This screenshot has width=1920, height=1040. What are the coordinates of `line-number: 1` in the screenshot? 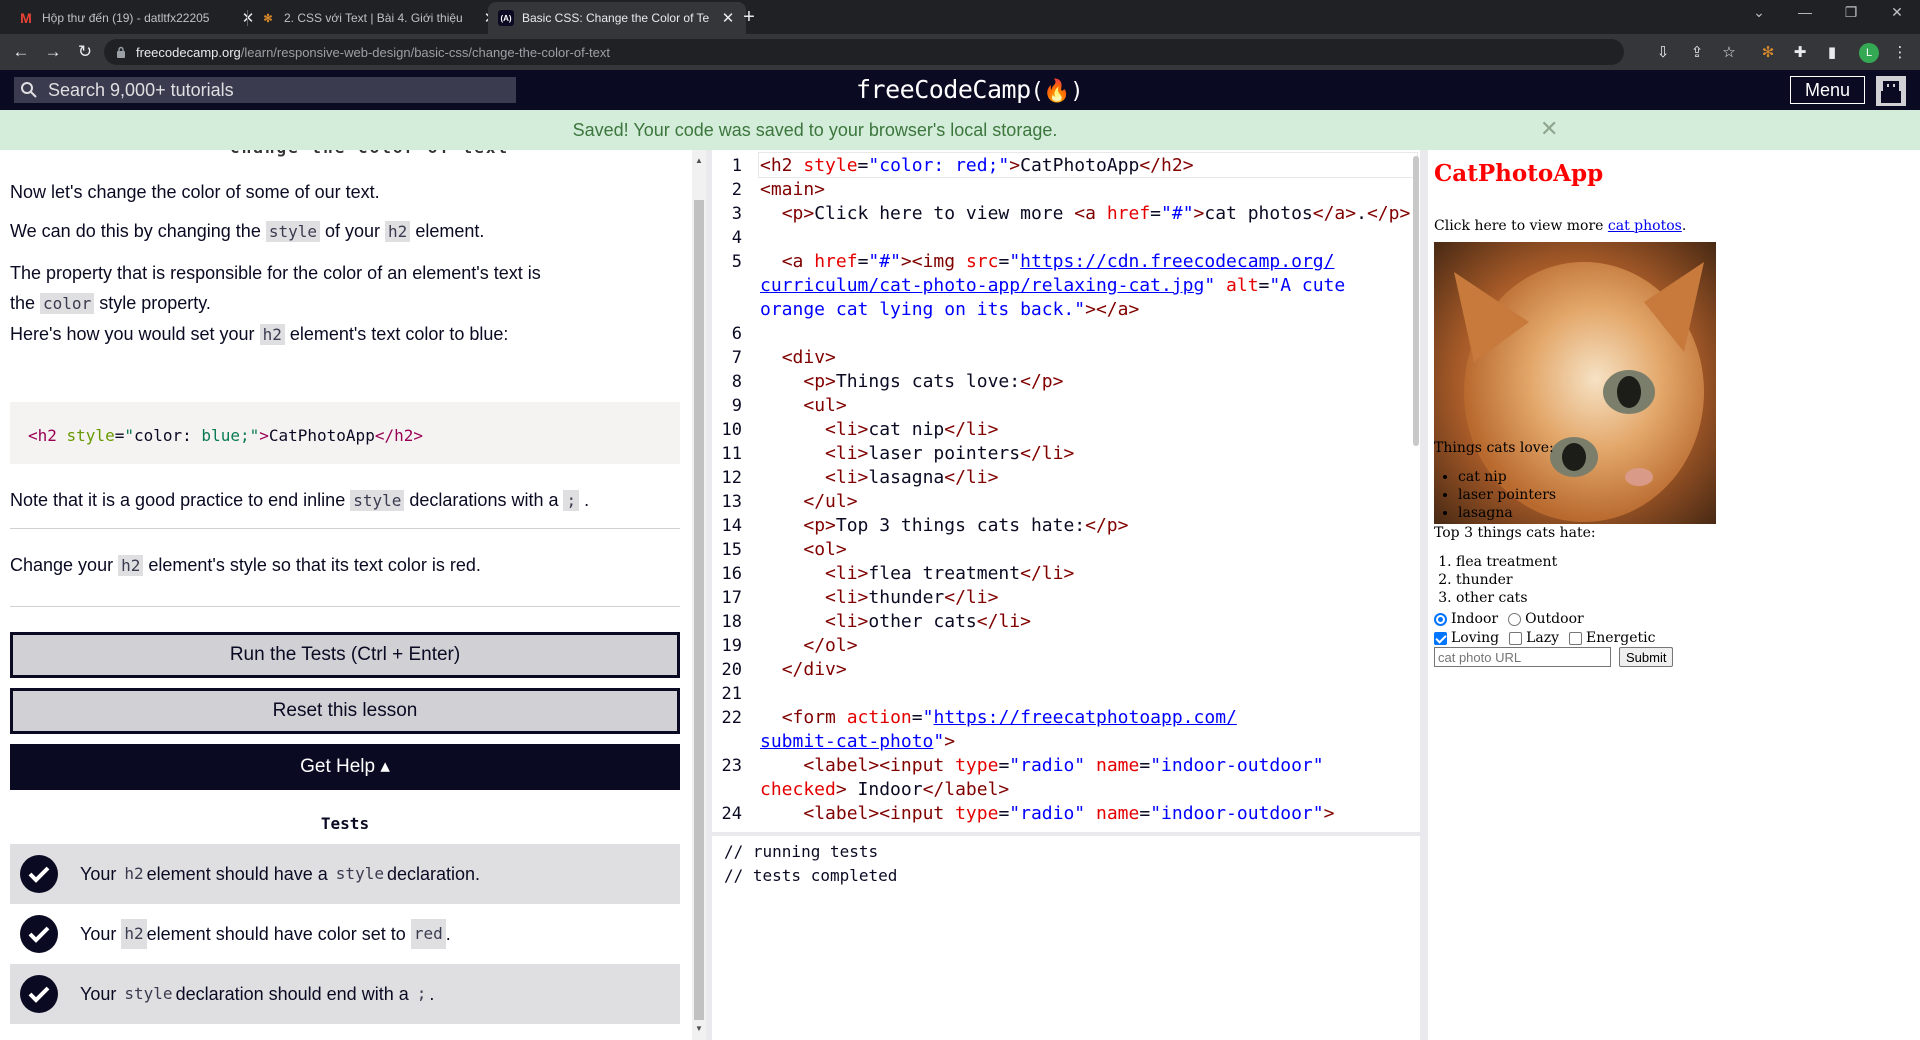 It's located at (736, 166).